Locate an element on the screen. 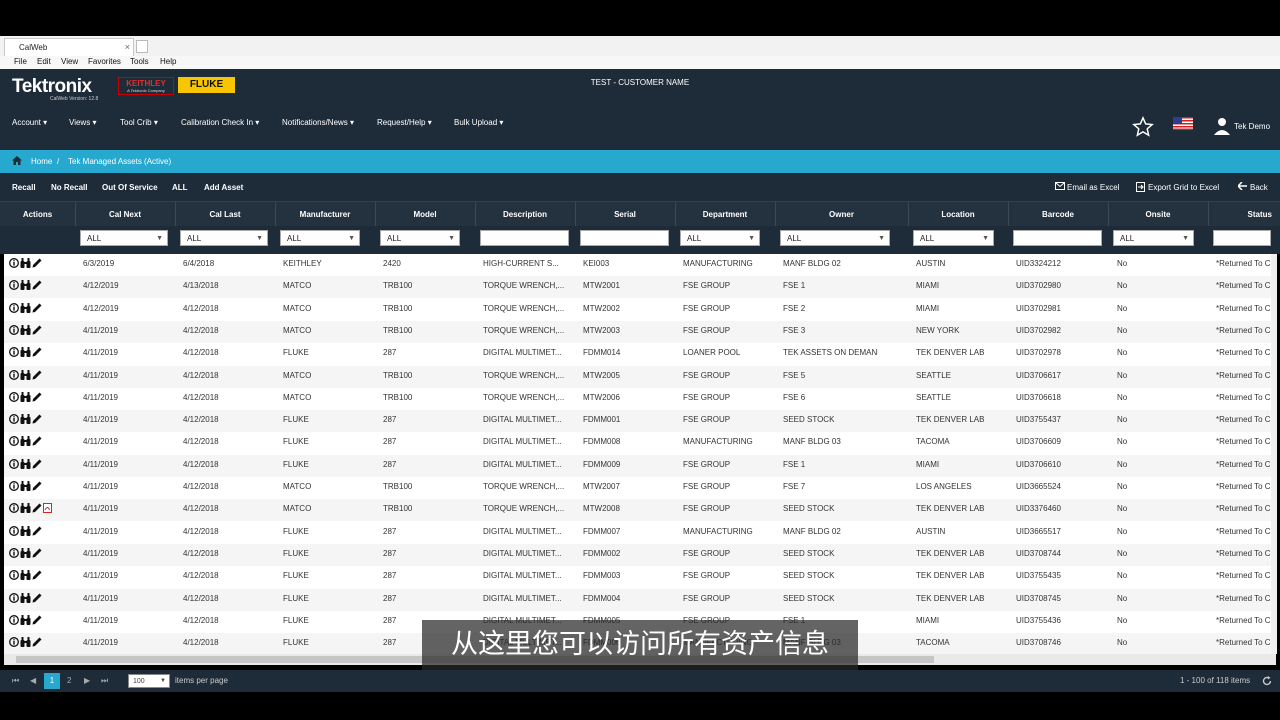  filter-model: ALL ▼ is located at coordinates (420, 238).